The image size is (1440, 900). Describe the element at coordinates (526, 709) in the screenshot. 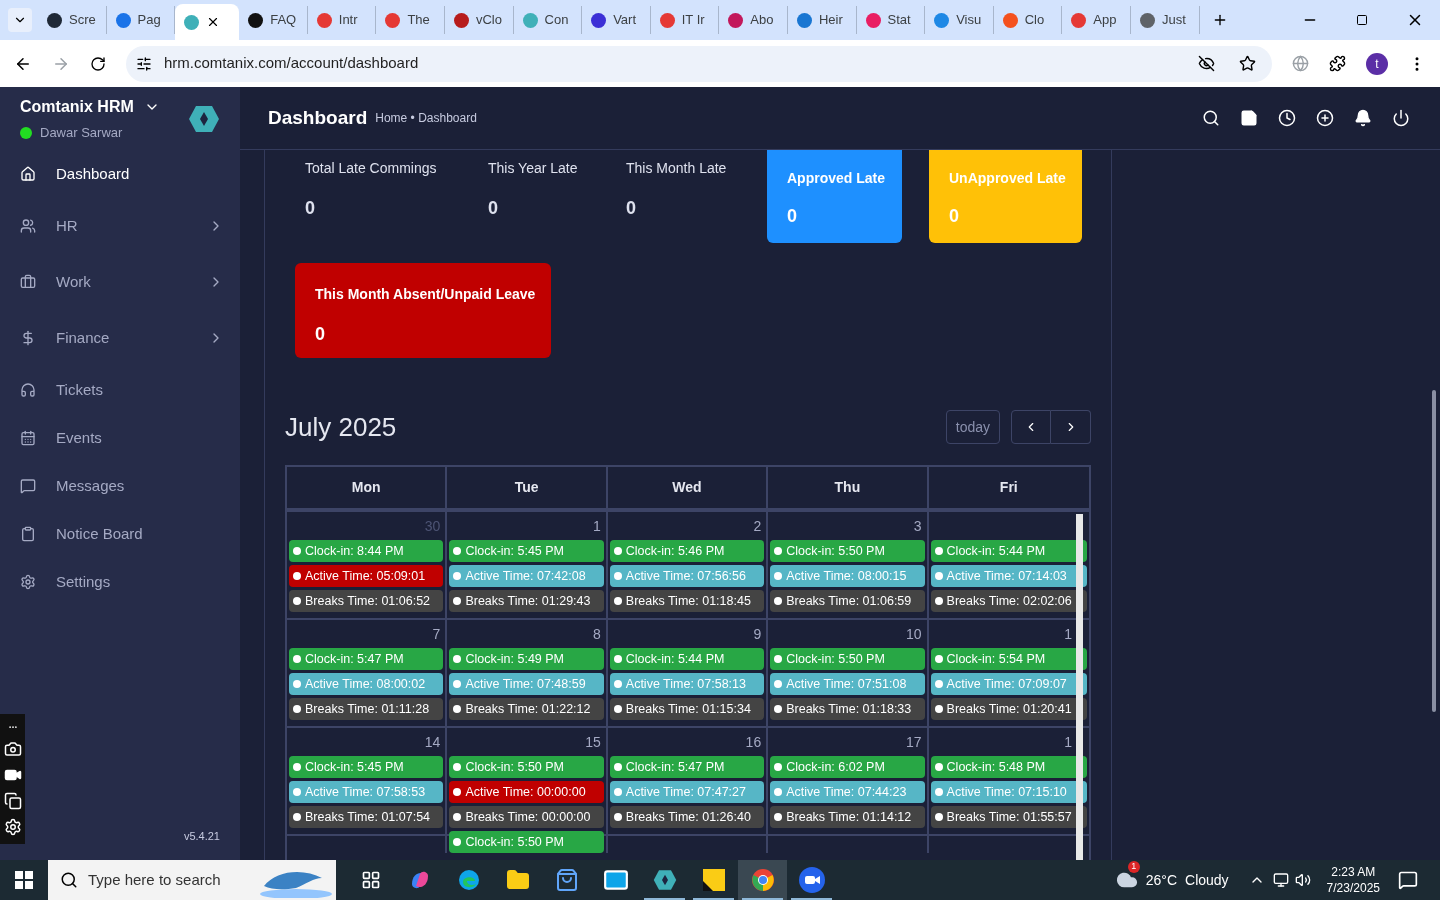

I see `calendar-event: Breaks Time: 01:22:12` at that location.